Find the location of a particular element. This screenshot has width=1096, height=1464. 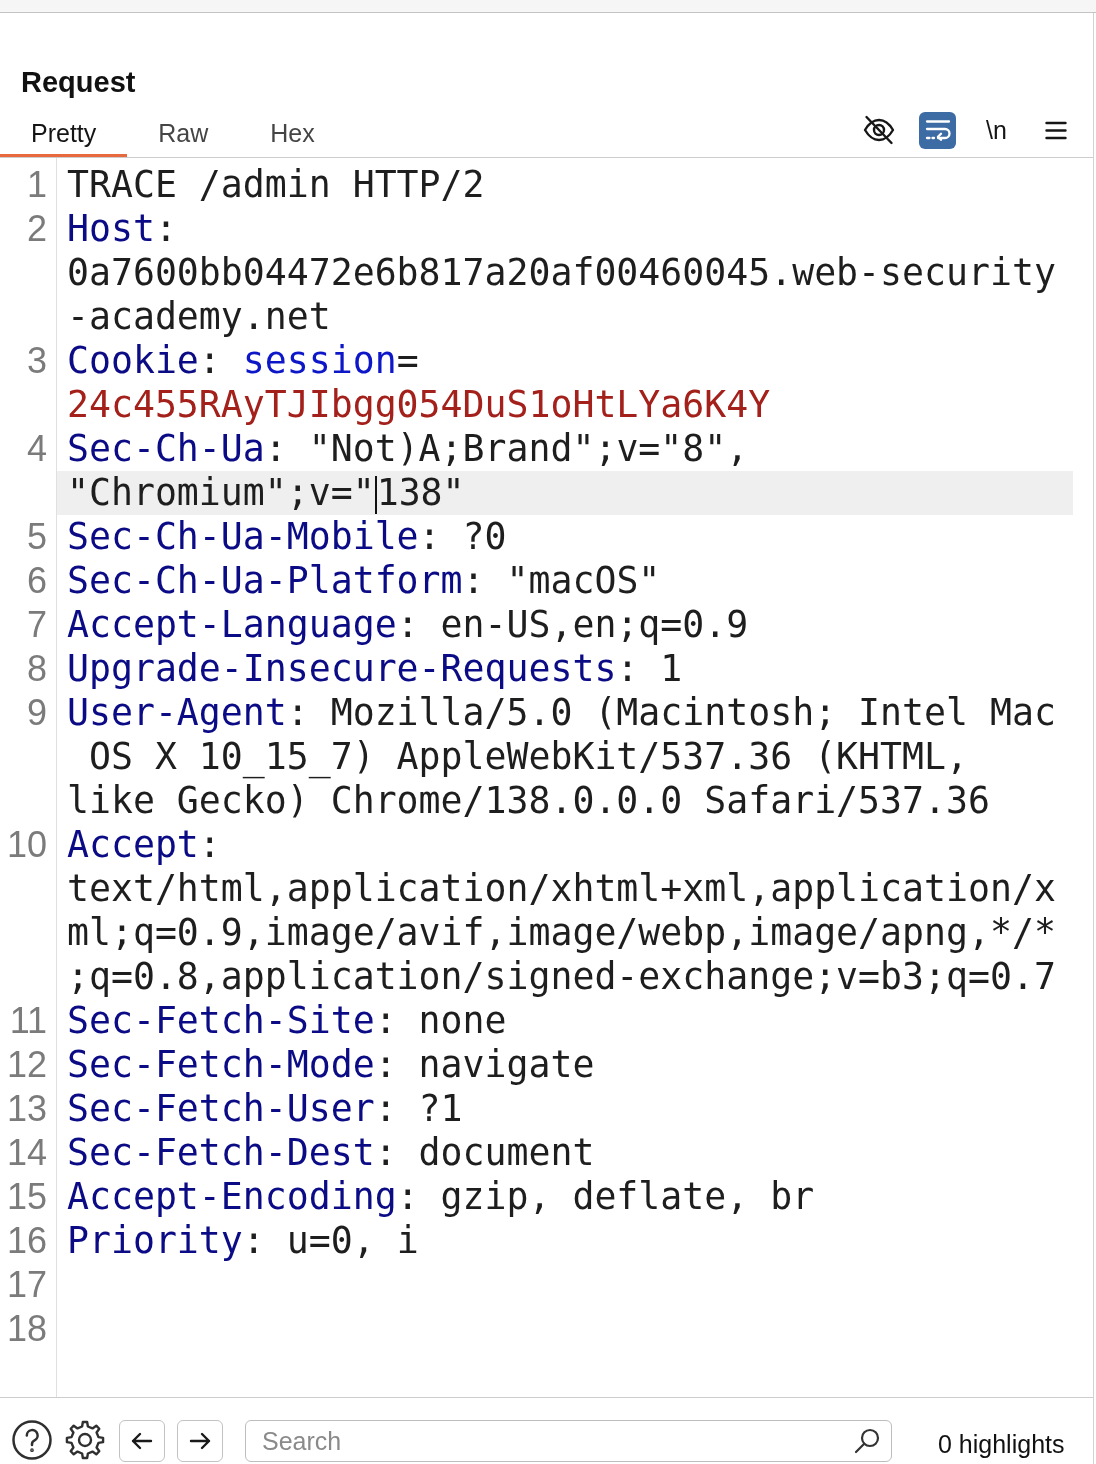

wrap-toggle is located at coordinates (937, 130).